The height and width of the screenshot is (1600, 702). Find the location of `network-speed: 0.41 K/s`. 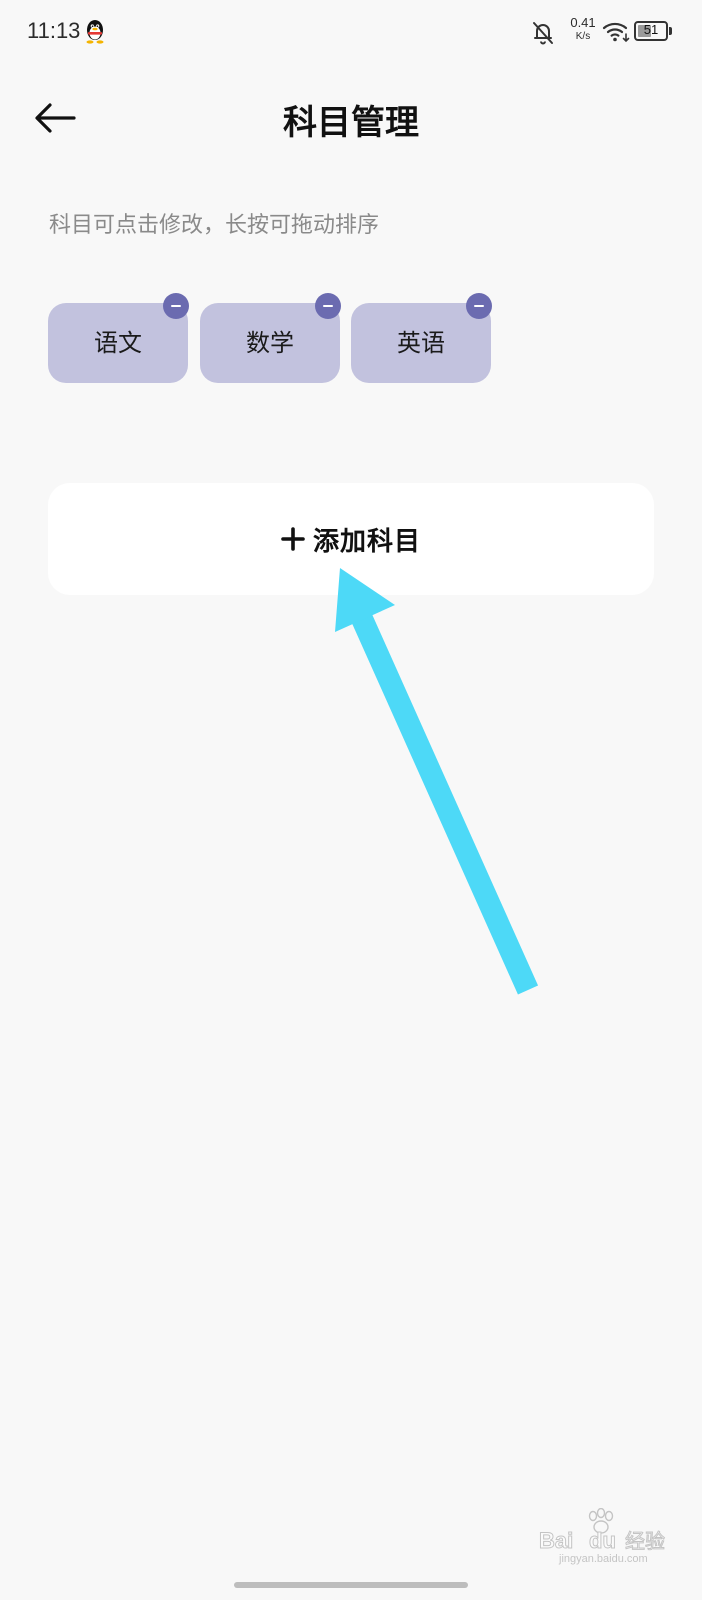

network-speed: 0.41 K/s is located at coordinates (583, 29).